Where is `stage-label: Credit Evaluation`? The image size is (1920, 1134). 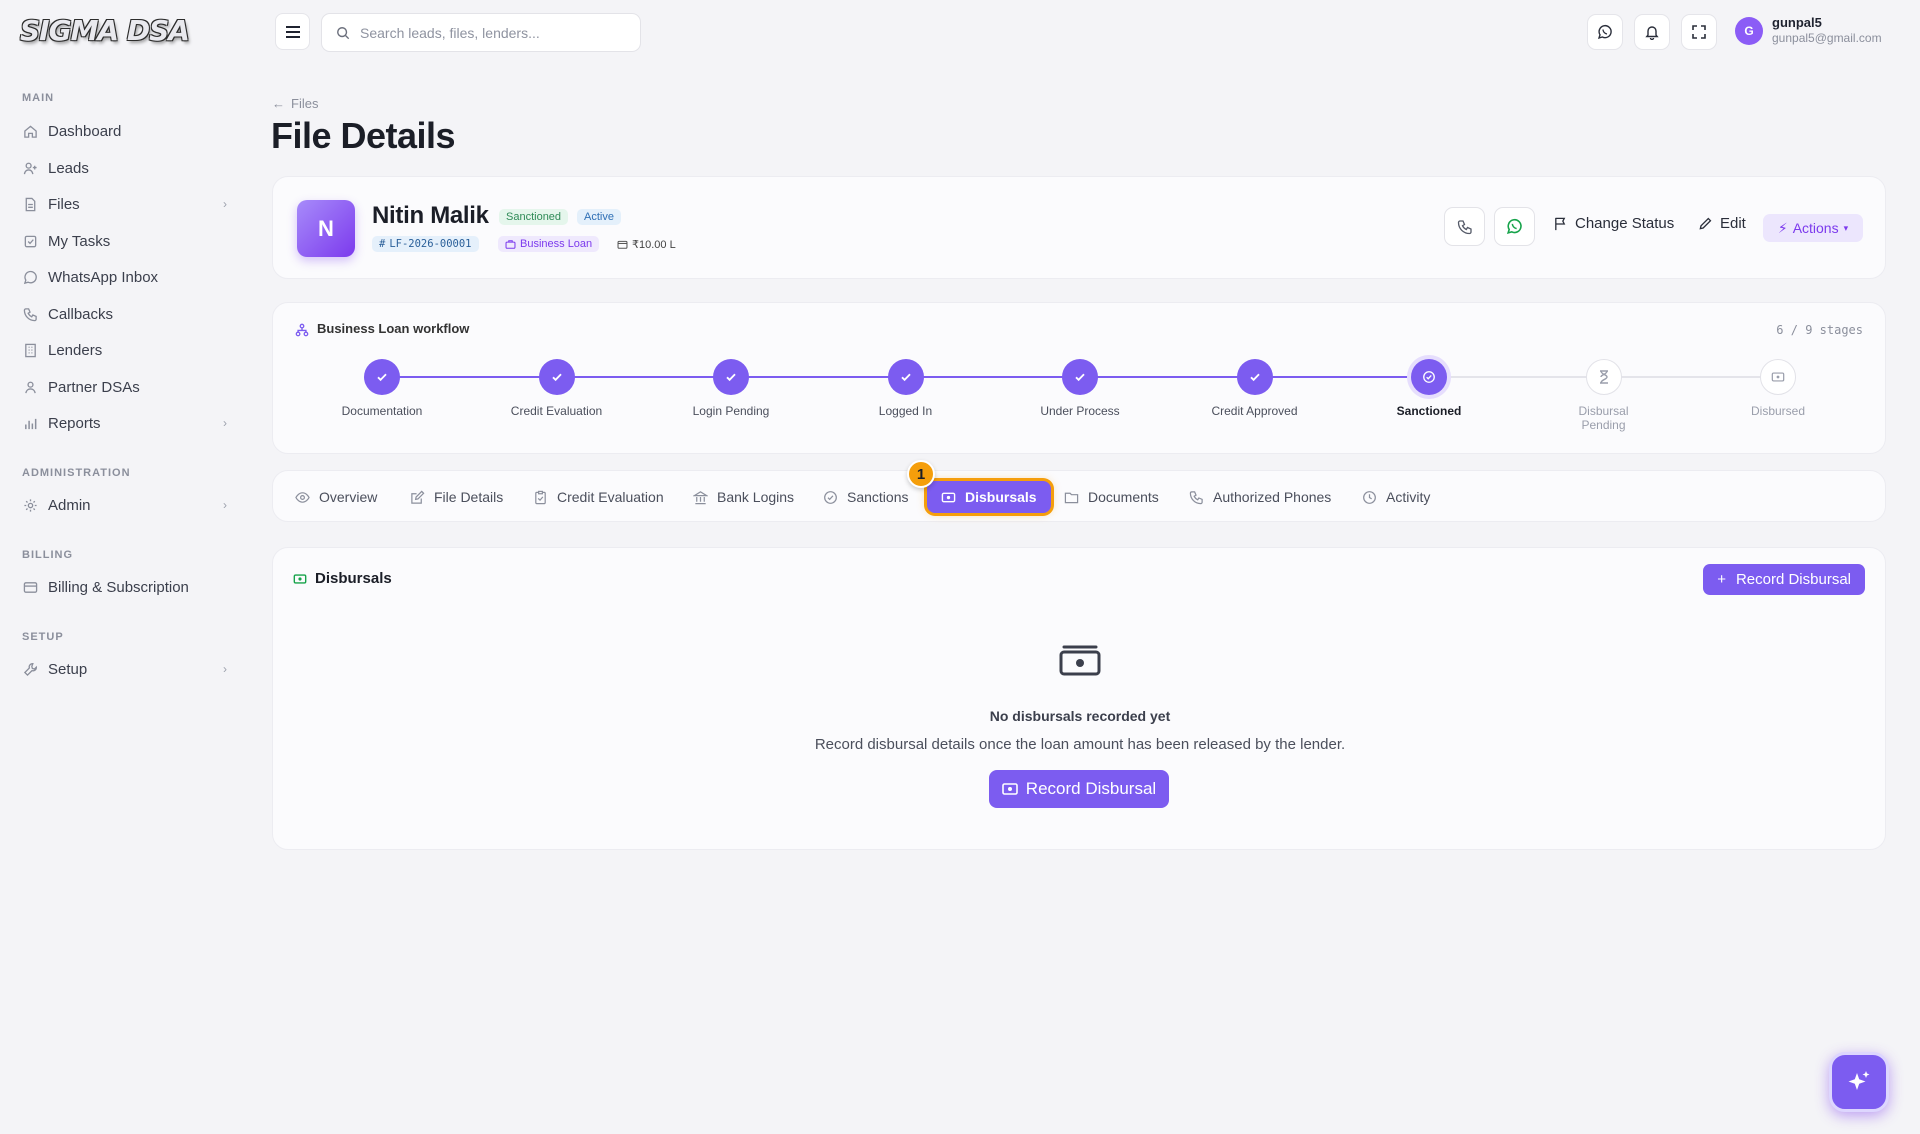
stage-label: Credit Evaluation is located at coordinates (556, 411).